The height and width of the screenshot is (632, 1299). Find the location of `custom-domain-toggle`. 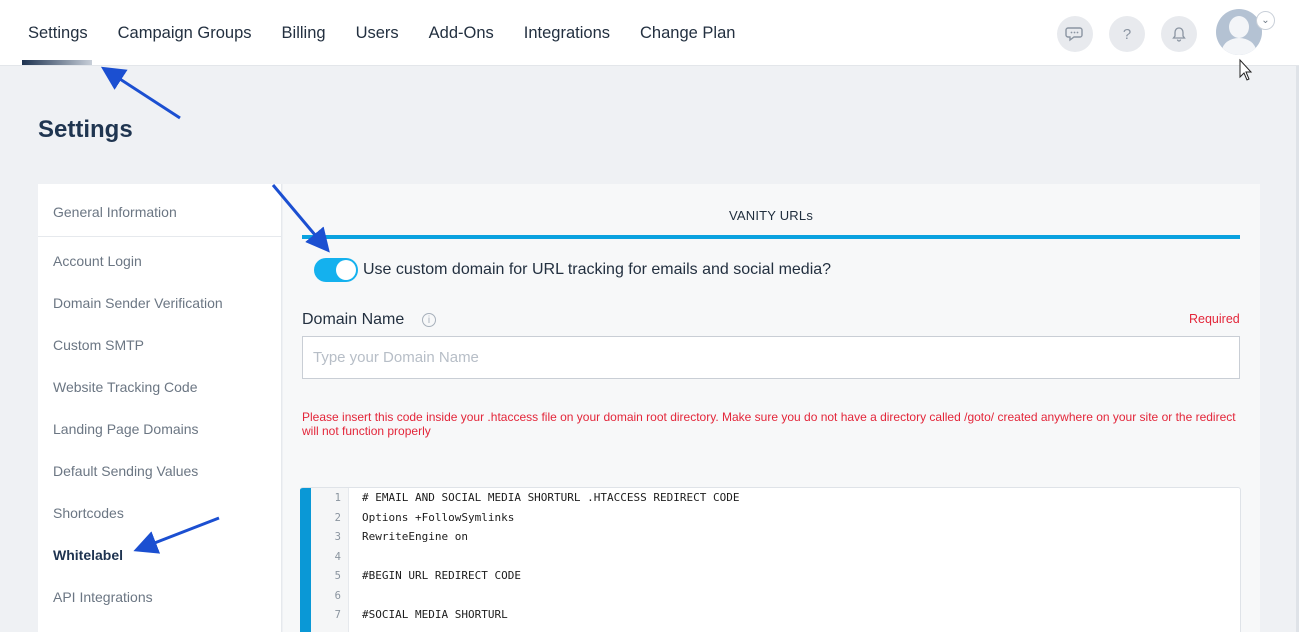

custom-domain-toggle is located at coordinates (336, 270).